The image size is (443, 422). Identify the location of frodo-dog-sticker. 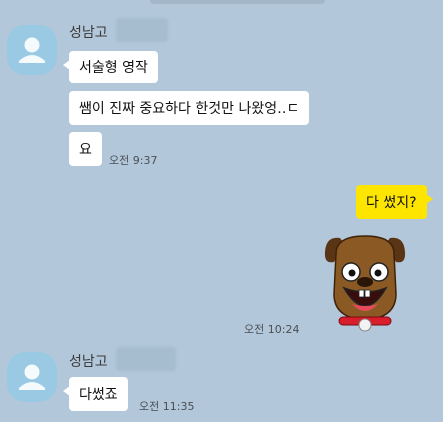
(365, 283).